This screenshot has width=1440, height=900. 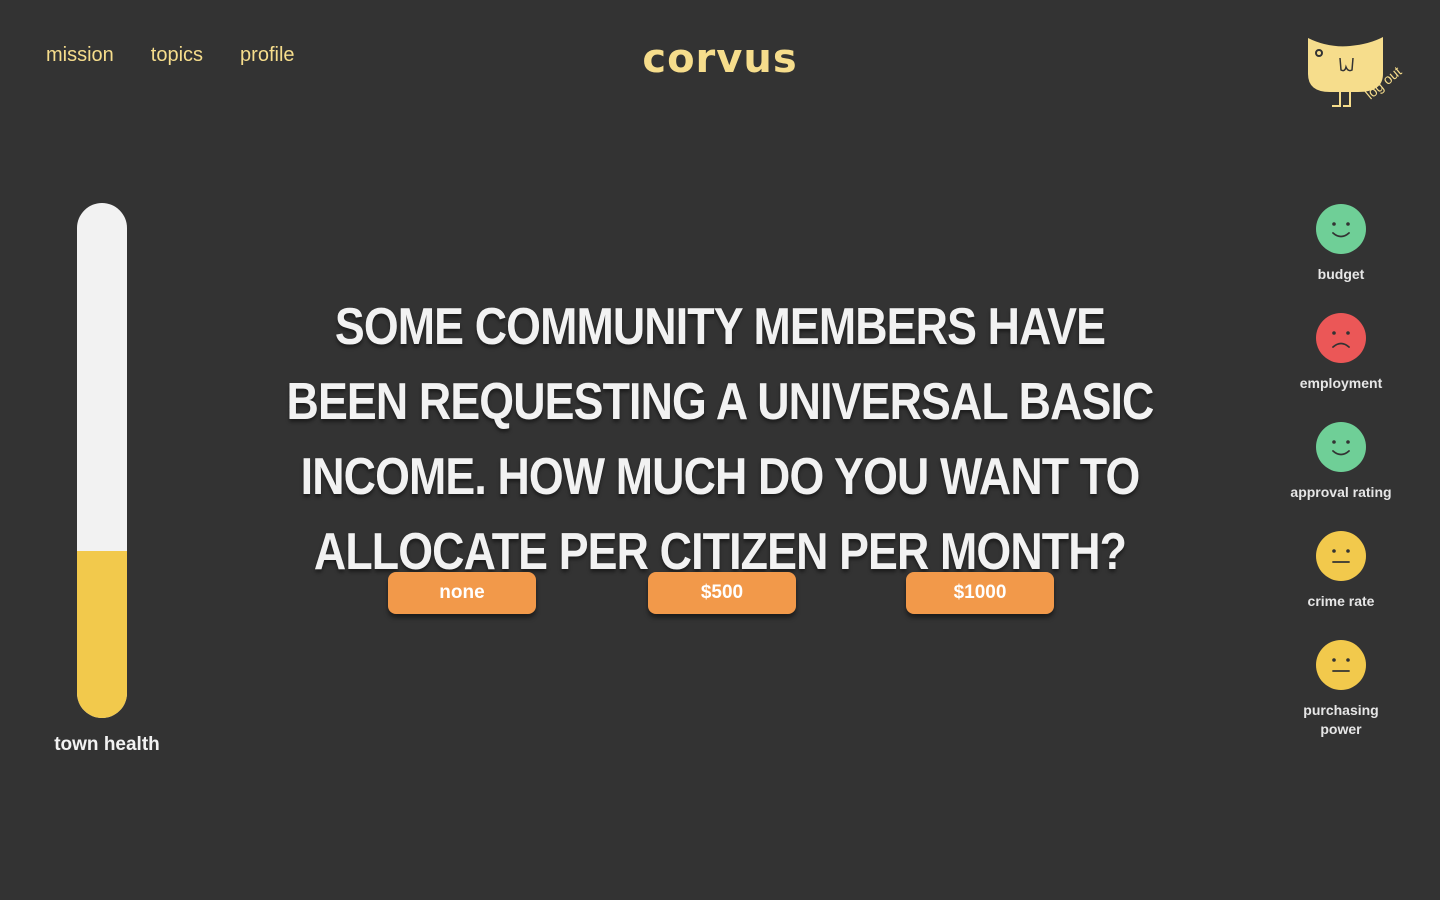 I want to click on town-health-meter, so click(x=102, y=460).